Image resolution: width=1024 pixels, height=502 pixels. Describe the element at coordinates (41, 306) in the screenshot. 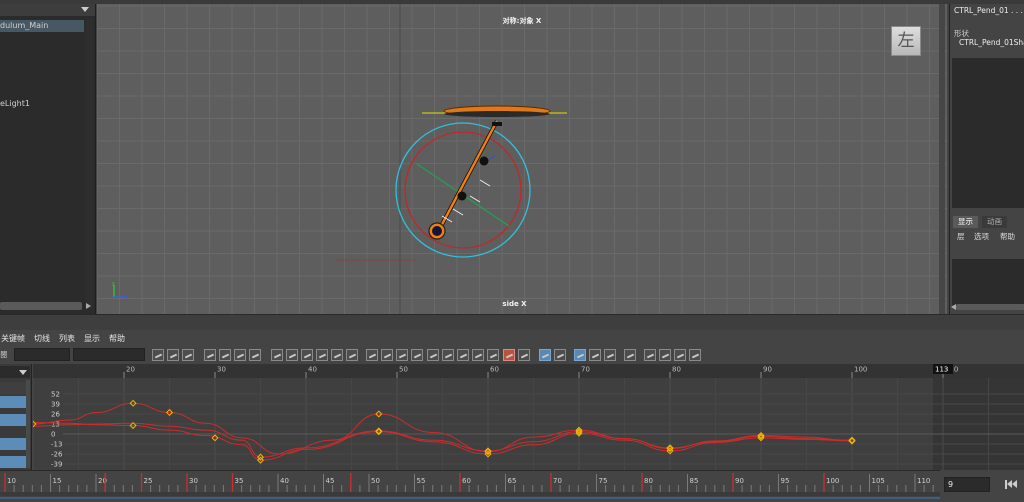

I see `outliner-horizontal-scrollbar` at that location.